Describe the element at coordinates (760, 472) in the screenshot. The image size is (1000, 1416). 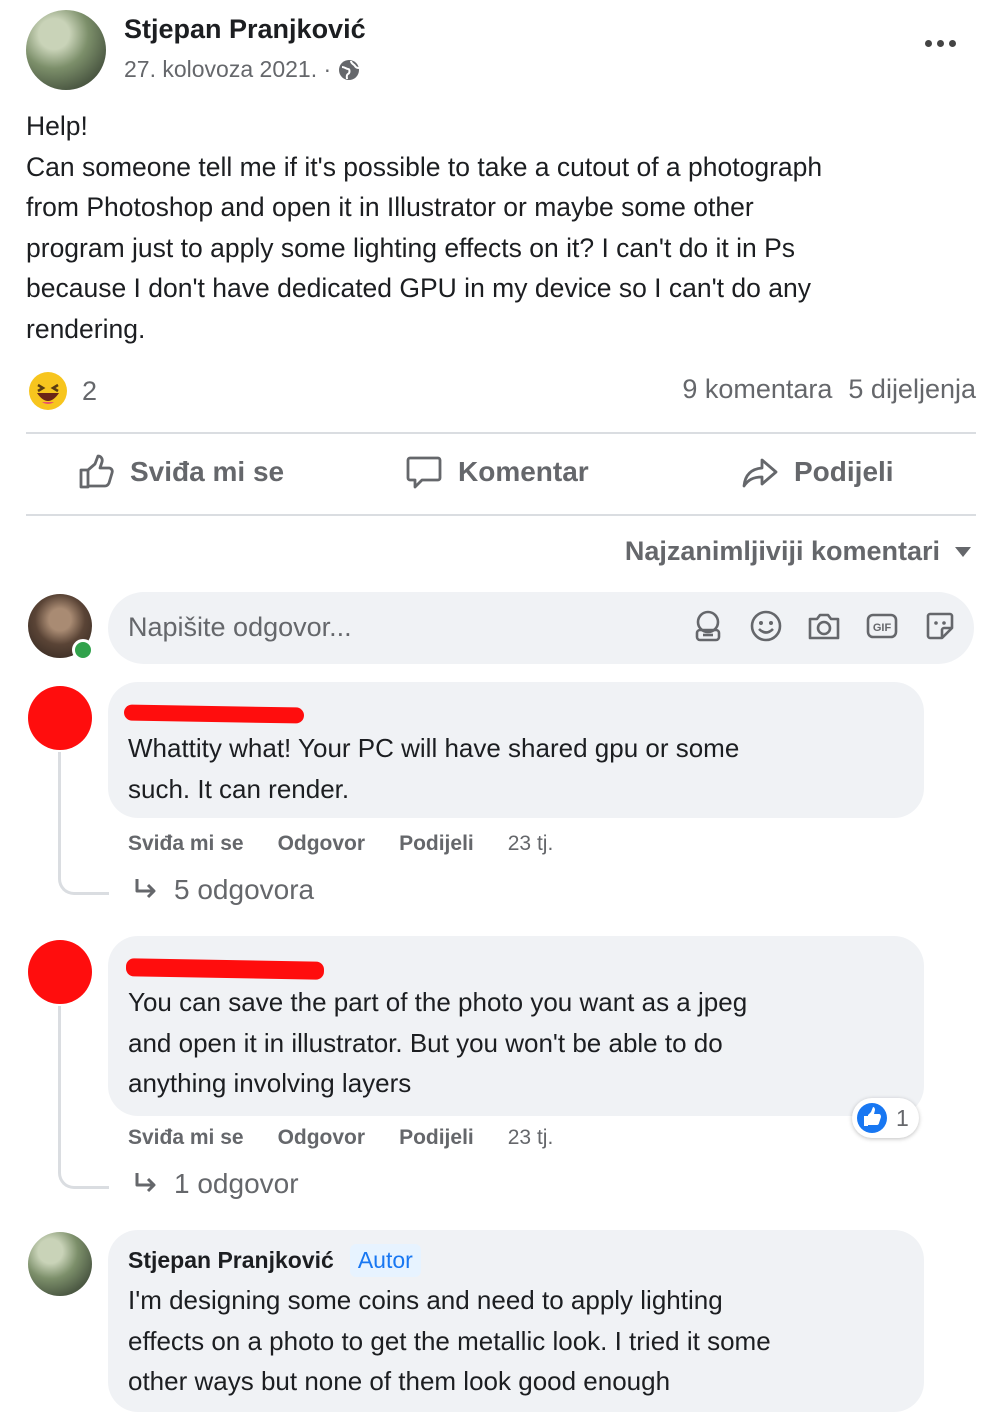
I see `share-arrow-icon` at that location.